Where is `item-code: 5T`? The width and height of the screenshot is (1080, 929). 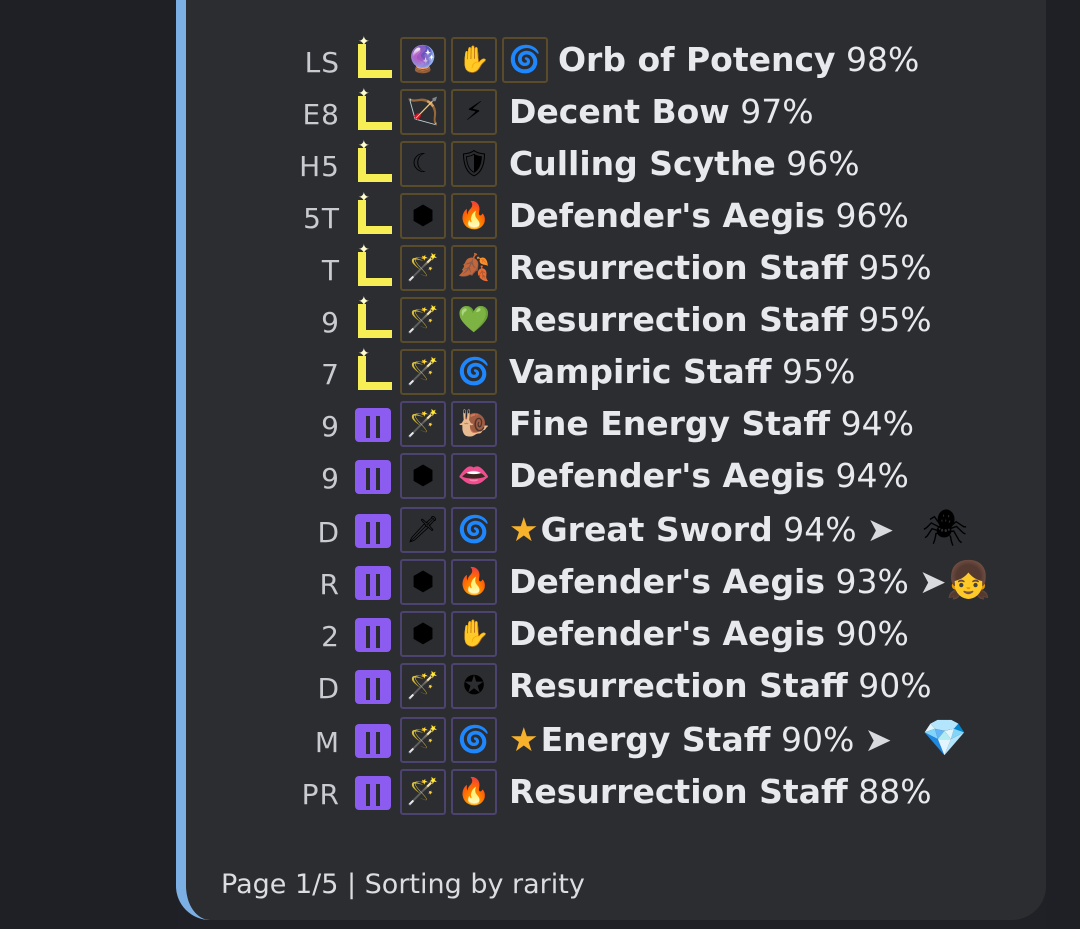 item-code: 5T is located at coordinates (321, 218).